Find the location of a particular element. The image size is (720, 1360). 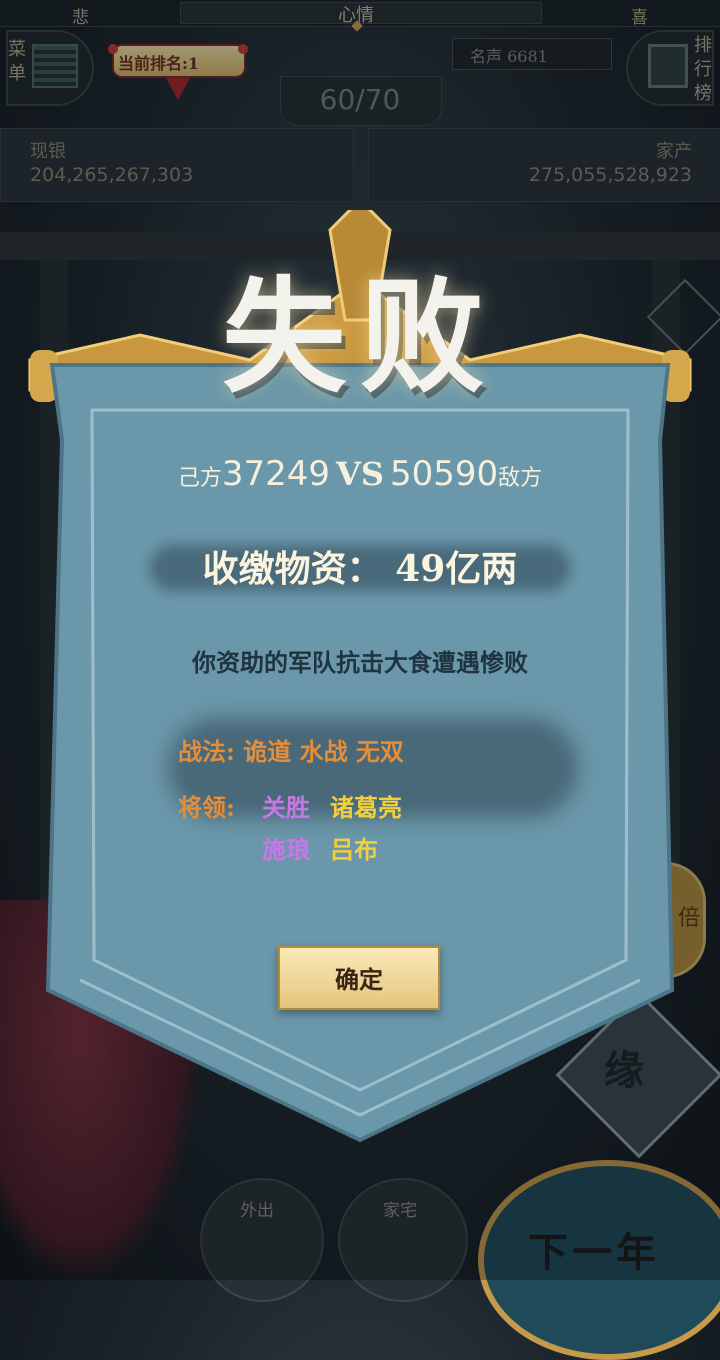

tactics-line: 战法: 诡道 水战 无双 is located at coordinates (291, 749).